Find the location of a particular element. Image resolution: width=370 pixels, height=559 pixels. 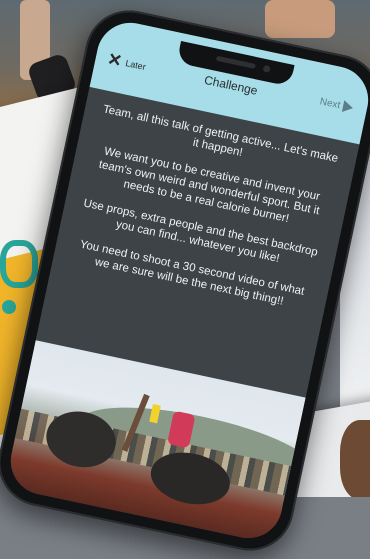

background-teal-dot is located at coordinates (9, 307).